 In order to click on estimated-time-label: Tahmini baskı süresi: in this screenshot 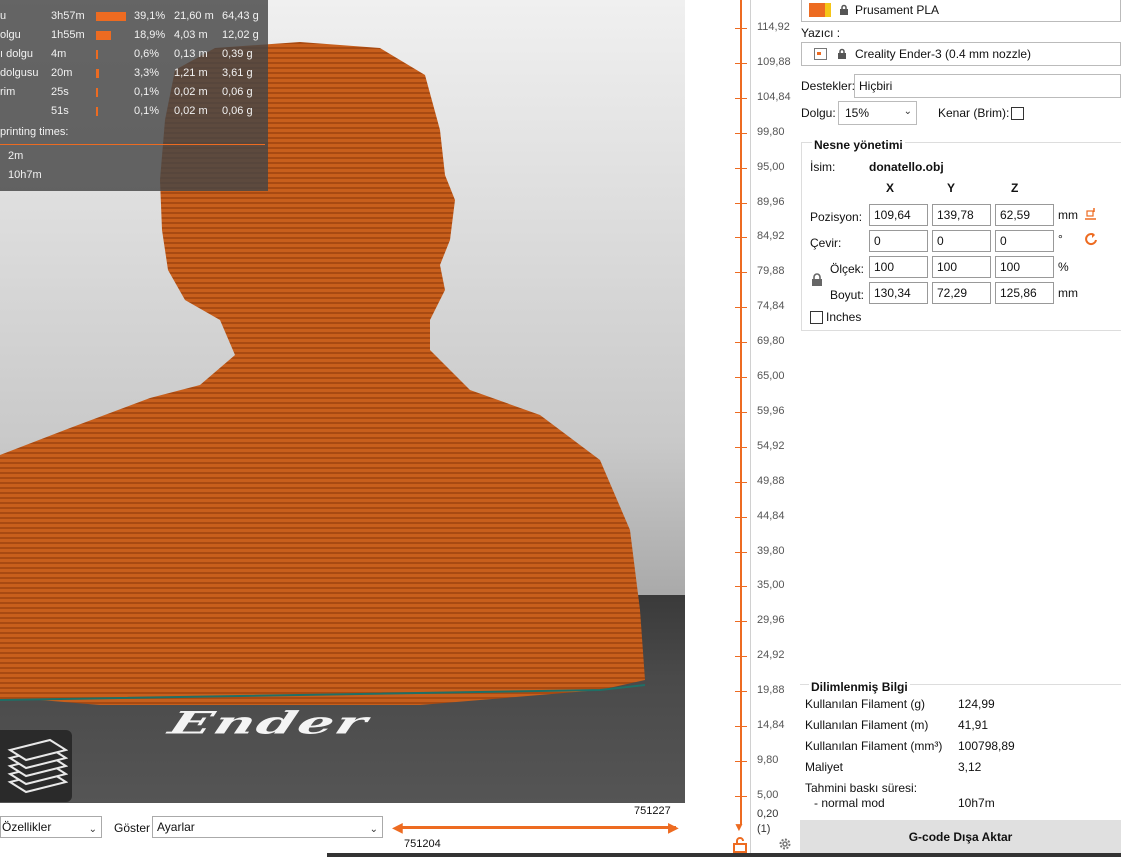, I will do `click(861, 788)`.